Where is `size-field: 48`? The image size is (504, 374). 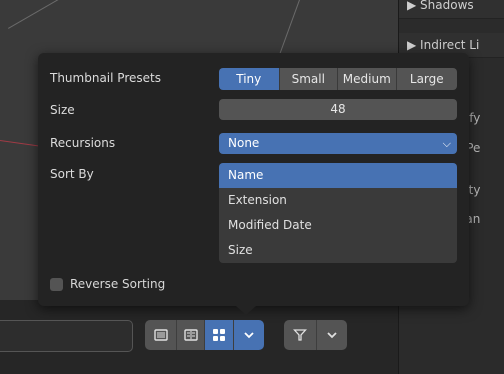 size-field: 48 is located at coordinates (338, 109).